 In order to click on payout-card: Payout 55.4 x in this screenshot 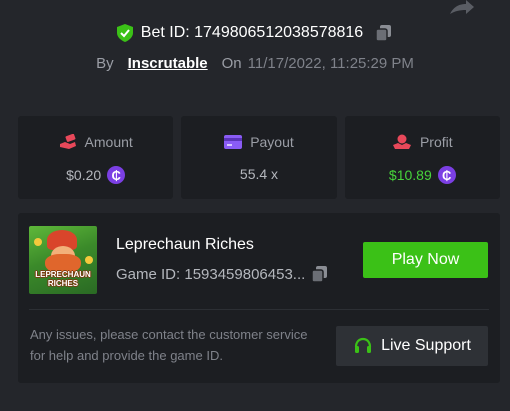, I will do `click(259, 157)`.